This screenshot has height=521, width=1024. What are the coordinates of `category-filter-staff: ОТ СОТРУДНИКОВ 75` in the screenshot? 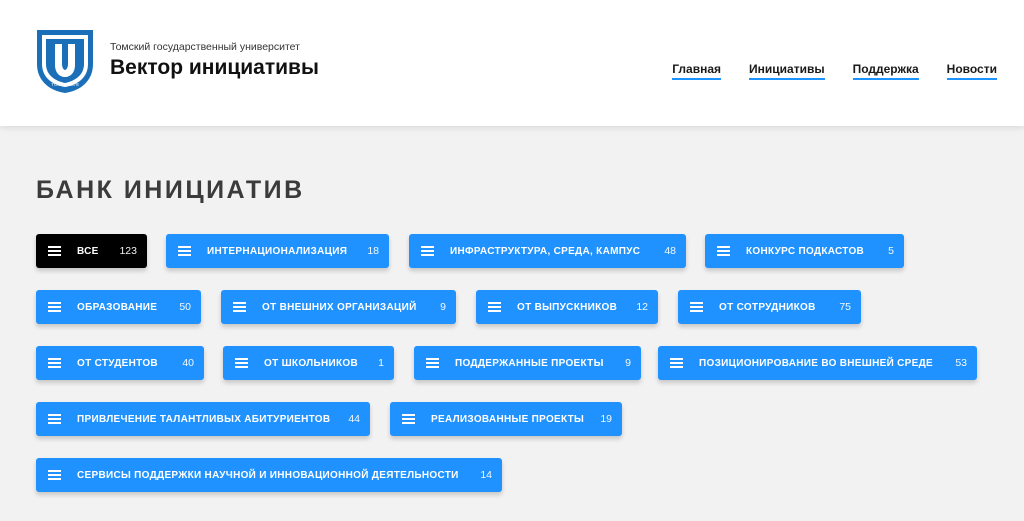 It's located at (769, 307).